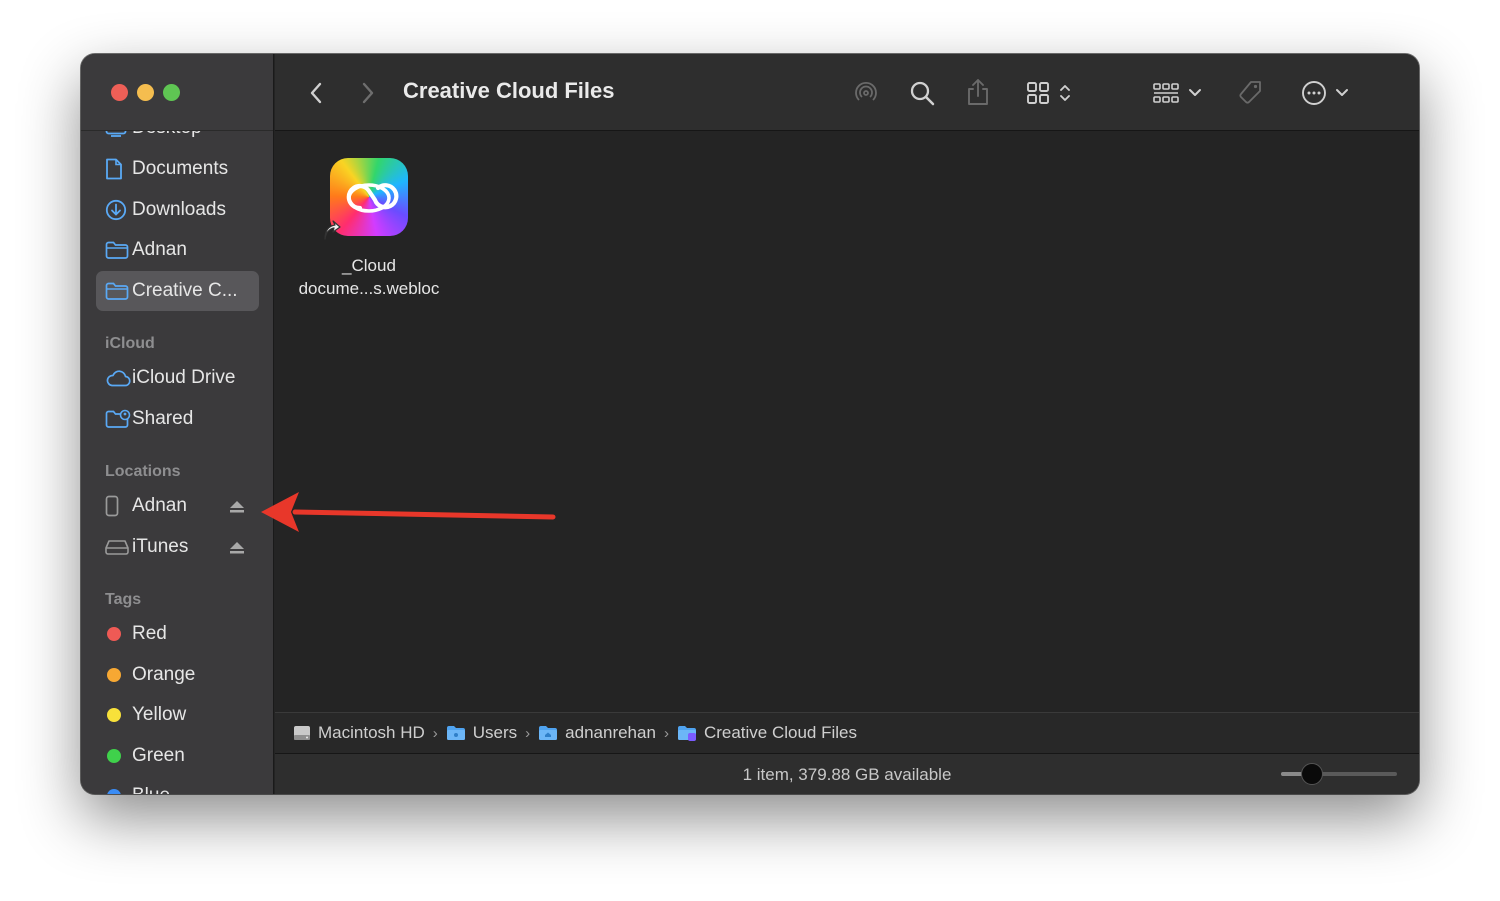  Describe the element at coordinates (1166, 93) in the screenshot. I see `group-icon` at that location.